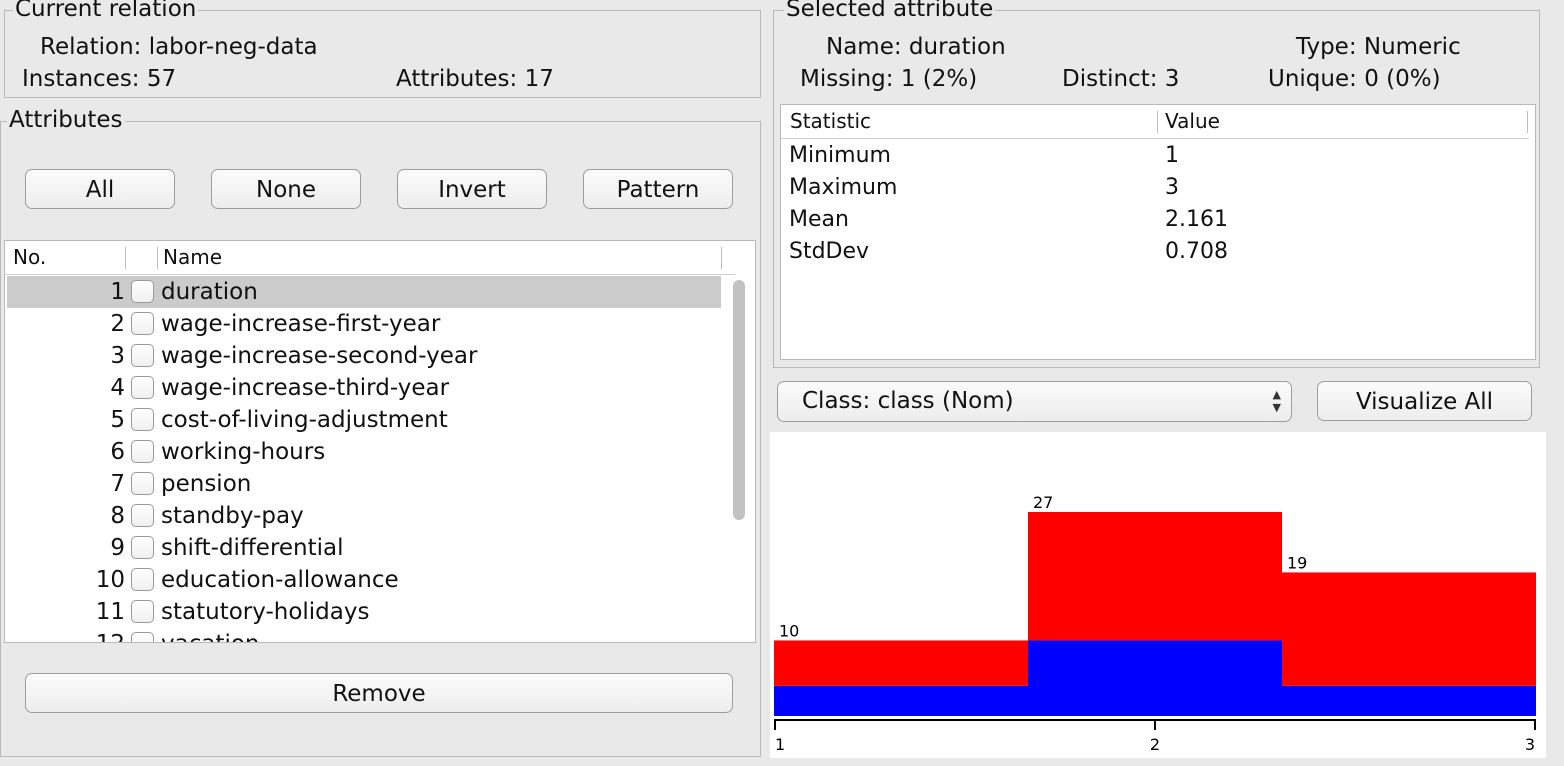 The height and width of the screenshot is (766, 1564). Describe the element at coordinates (243, 452) in the screenshot. I see `attribute-name: working-hours` at that location.